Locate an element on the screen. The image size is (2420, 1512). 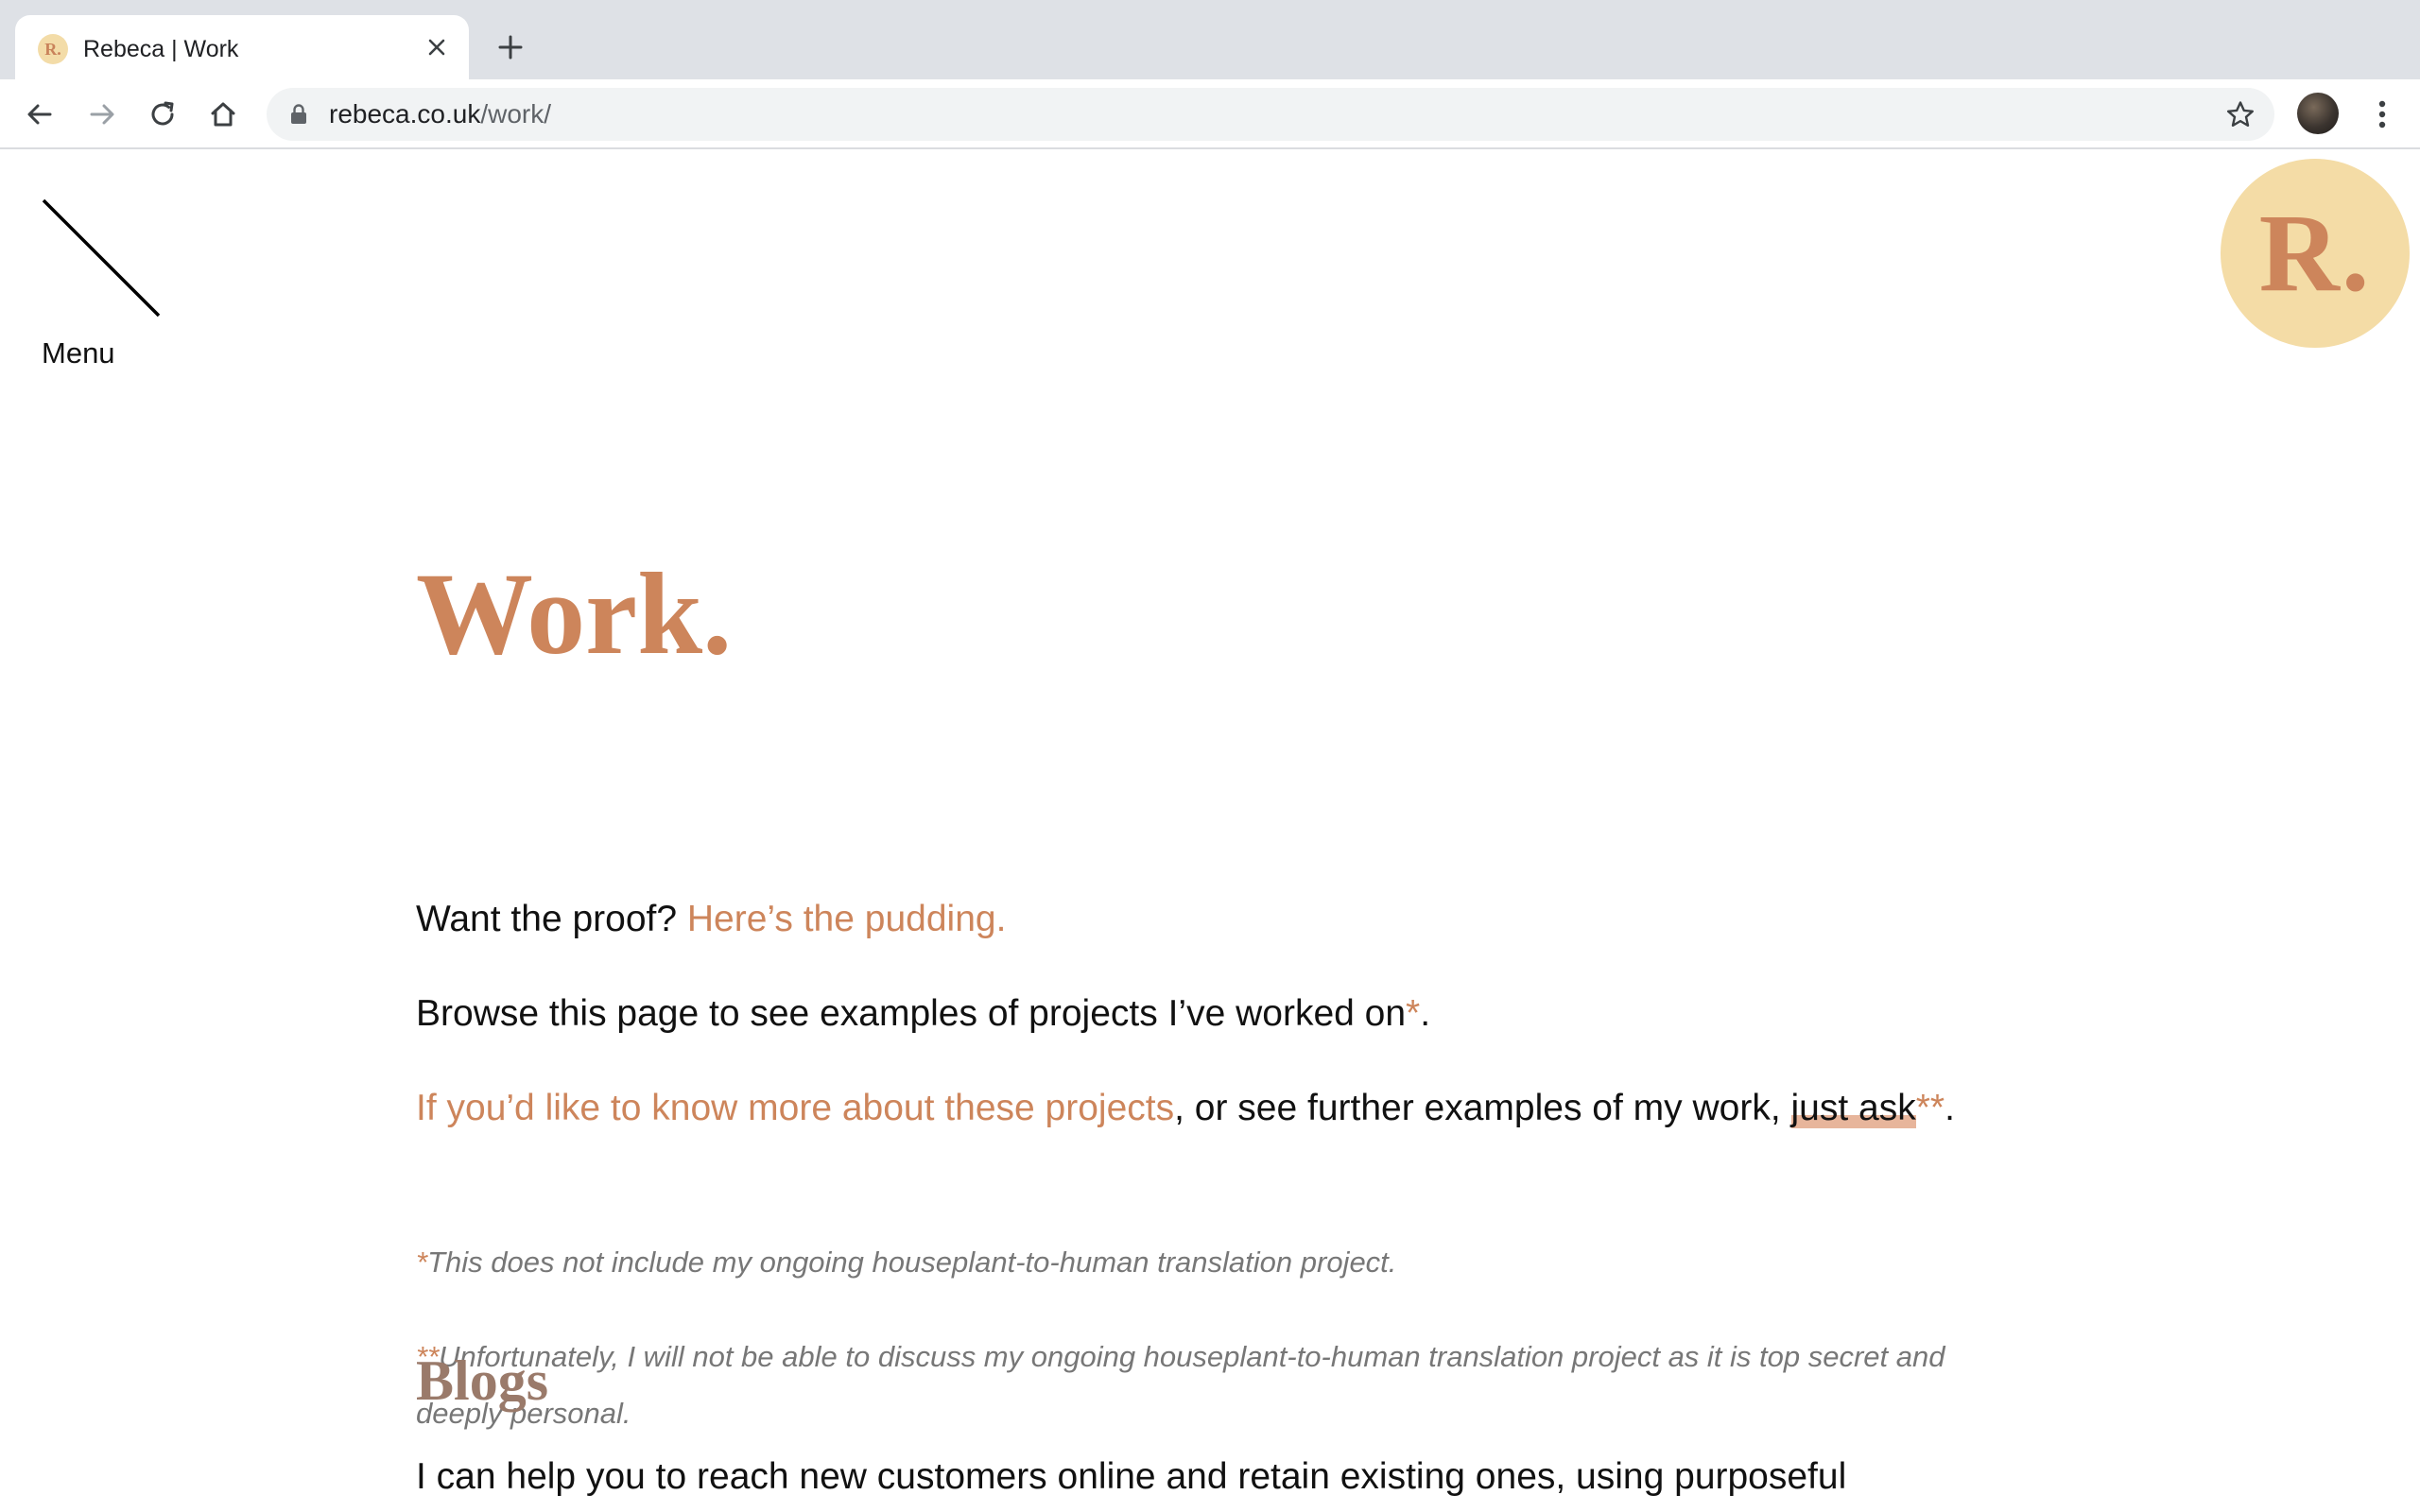
menu-toggle: Menu is located at coordinates (104, 283).